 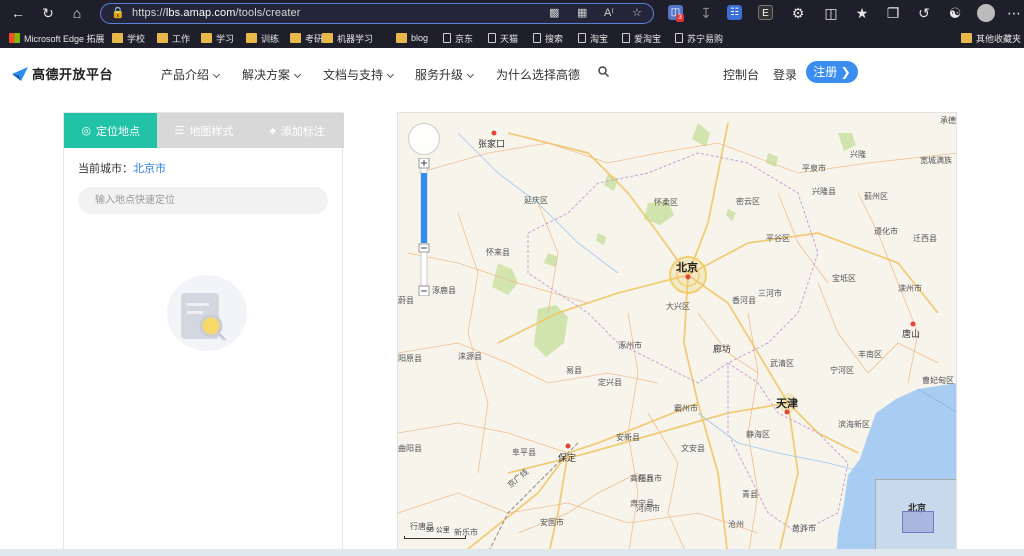 What do you see at coordinates (603, 71) in the screenshot?
I see `search-icon` at bounding box center [603, 71].